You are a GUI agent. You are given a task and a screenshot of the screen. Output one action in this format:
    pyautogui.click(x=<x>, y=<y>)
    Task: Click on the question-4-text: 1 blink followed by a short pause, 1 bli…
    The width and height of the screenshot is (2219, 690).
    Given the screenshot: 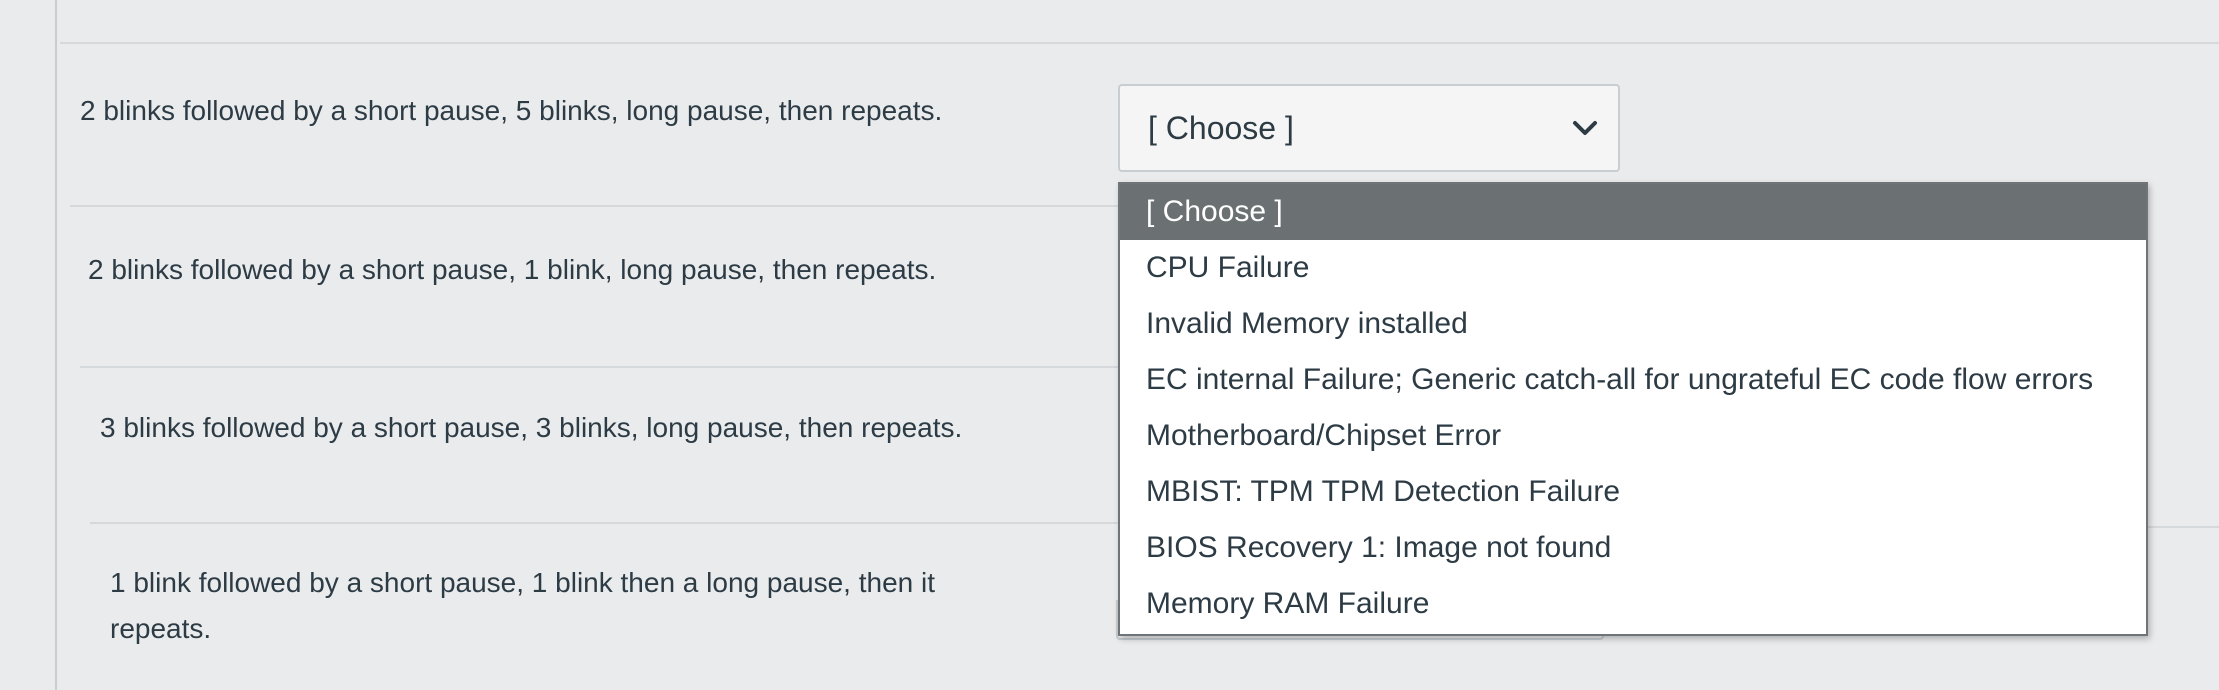 What is the action you would take?
    pyautogui.click(x=522, y=606)
    